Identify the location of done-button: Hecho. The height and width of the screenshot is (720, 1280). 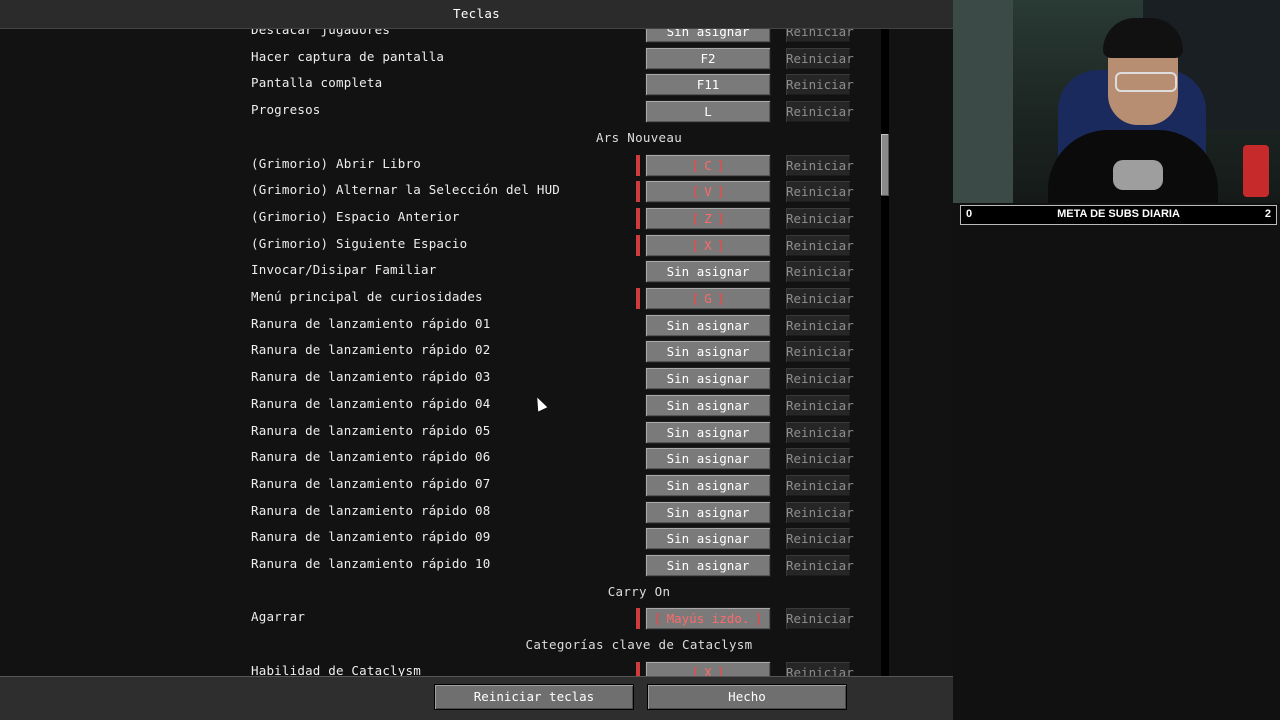
(747, 697).